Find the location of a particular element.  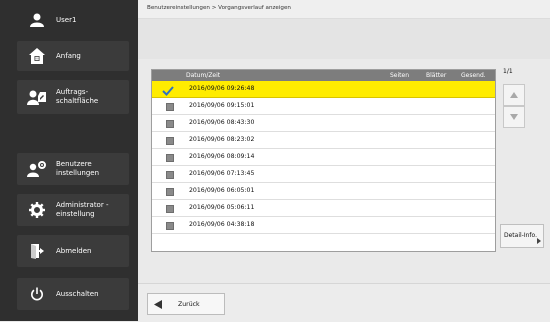

table-row: 2016/09/06 07:13:45 is located at coordinates (323, 174).